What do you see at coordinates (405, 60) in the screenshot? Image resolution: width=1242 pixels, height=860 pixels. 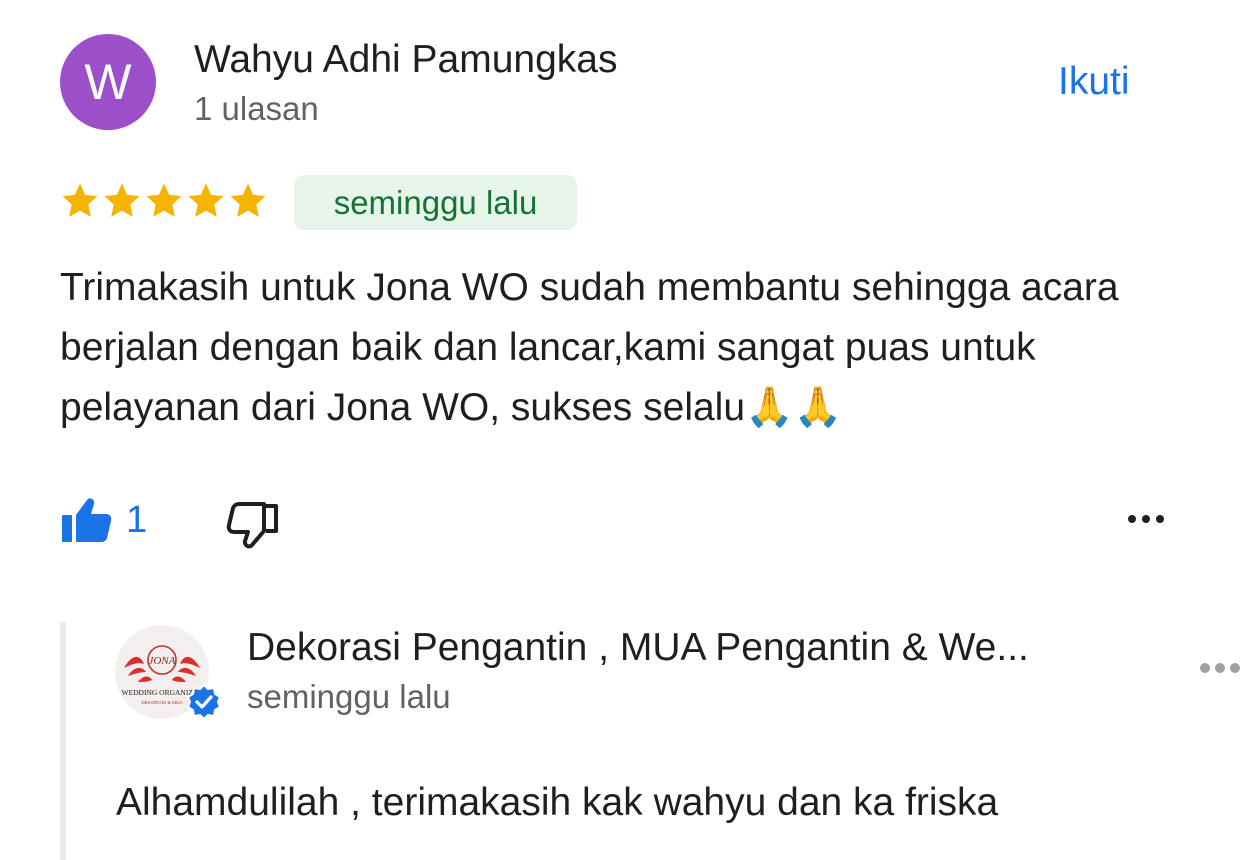 I see `reviewer-name: Wahyu Adhi Pamungkas` at bounding box center [405, 60].